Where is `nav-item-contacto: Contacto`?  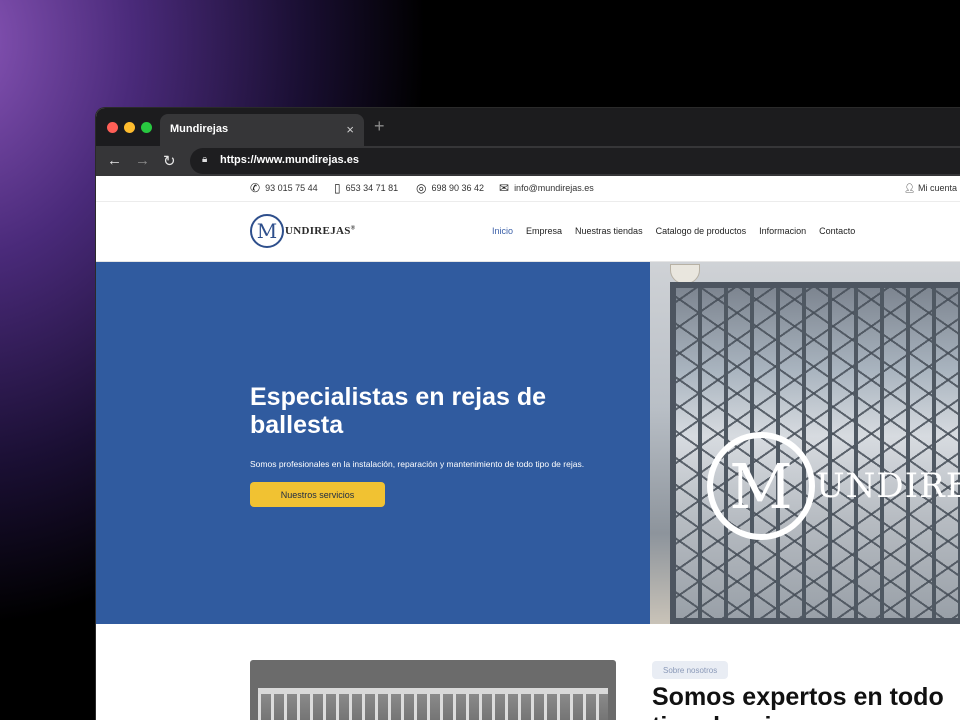
nav-item-contacto: Contacto is located at coordinates (837, 231).